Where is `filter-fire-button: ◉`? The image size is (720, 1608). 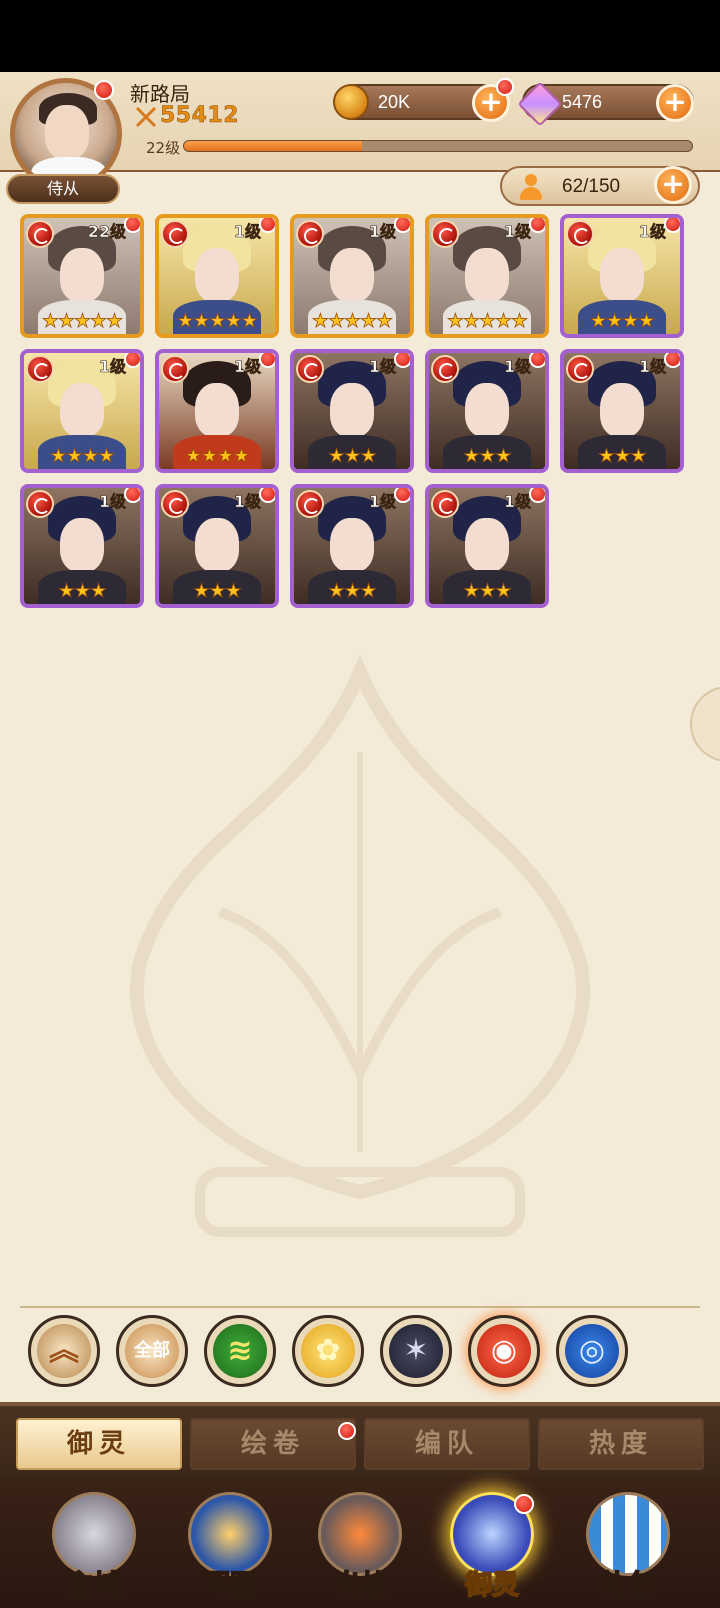
filter-fire-button: ◉ is located at coordinates (504, 1351).